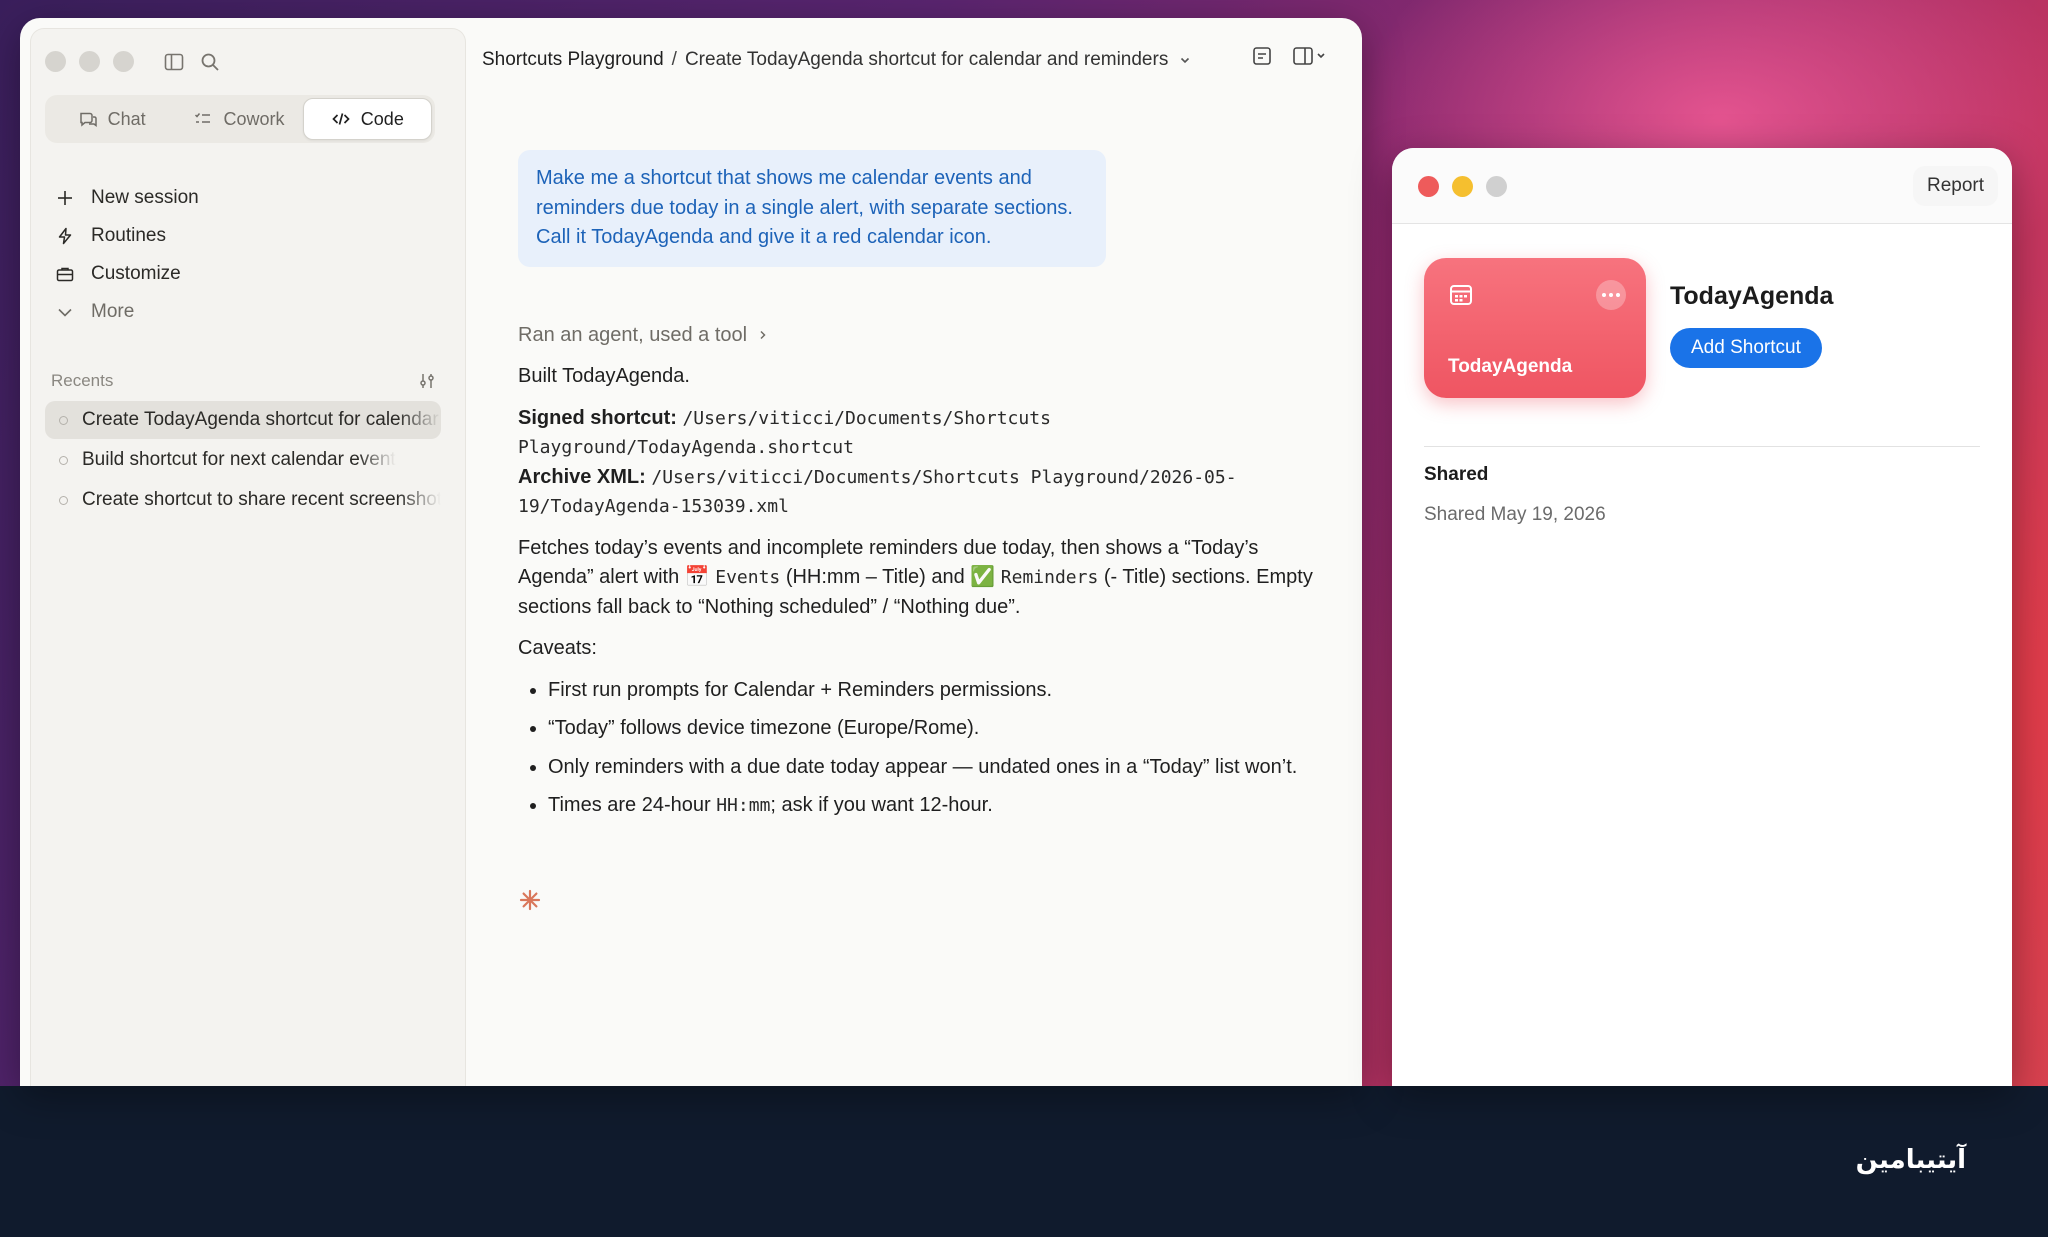 This screenshot has height=1237, width=2048. I want to click on sidebar-item-routines: Routines, so click(245, 236).